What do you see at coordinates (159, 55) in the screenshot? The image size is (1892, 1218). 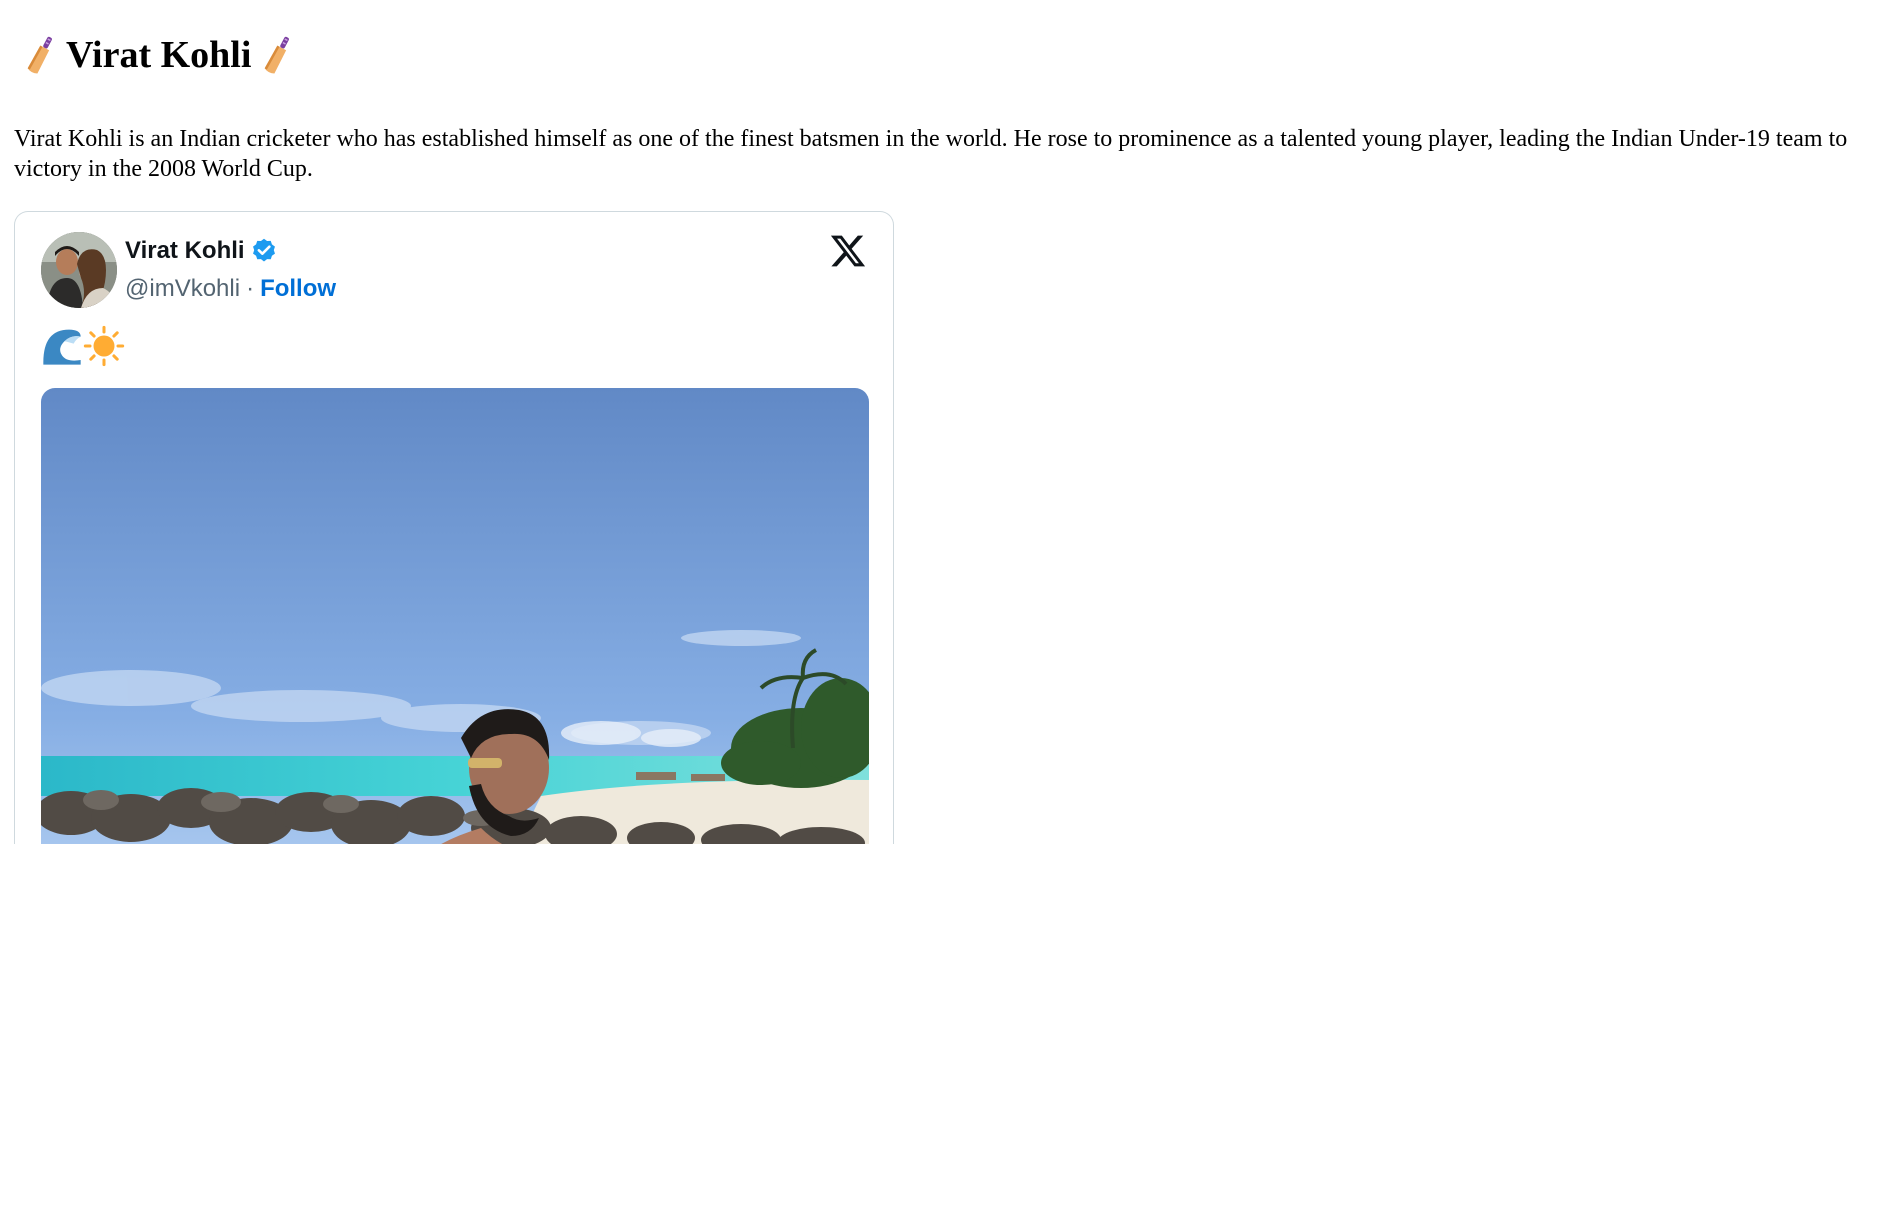 I see `page-title: Virat Kohli` at bounding box center [159, 55].